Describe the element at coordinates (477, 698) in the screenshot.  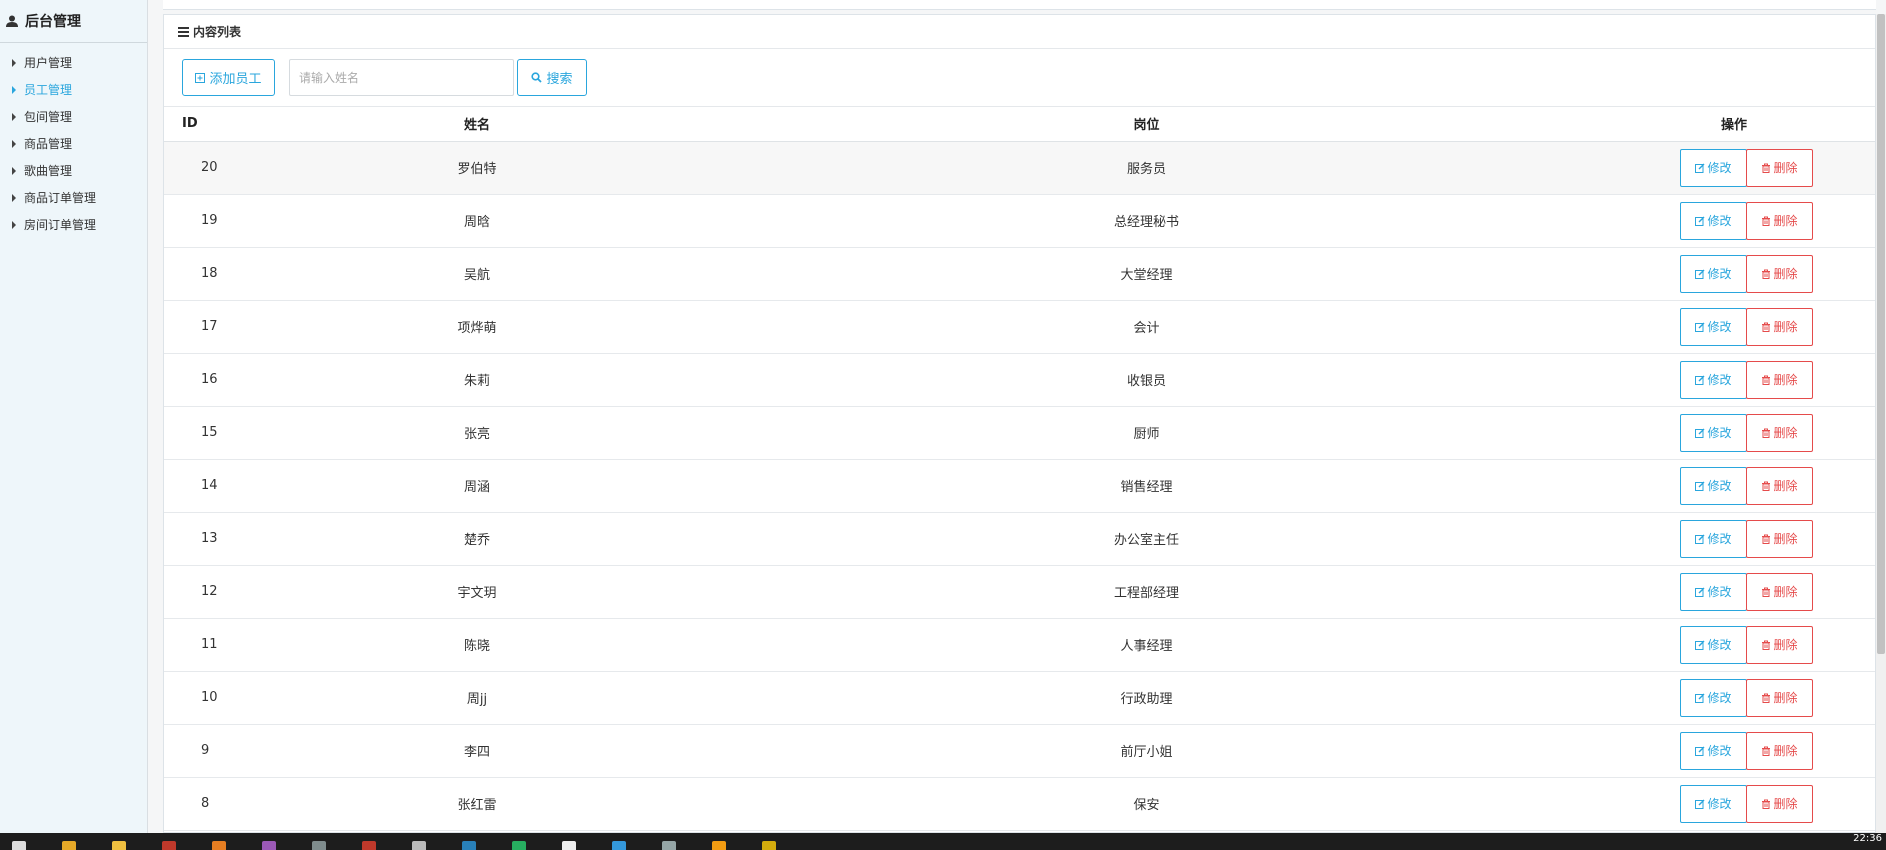
I see `cell-name: 周jj` at that location.